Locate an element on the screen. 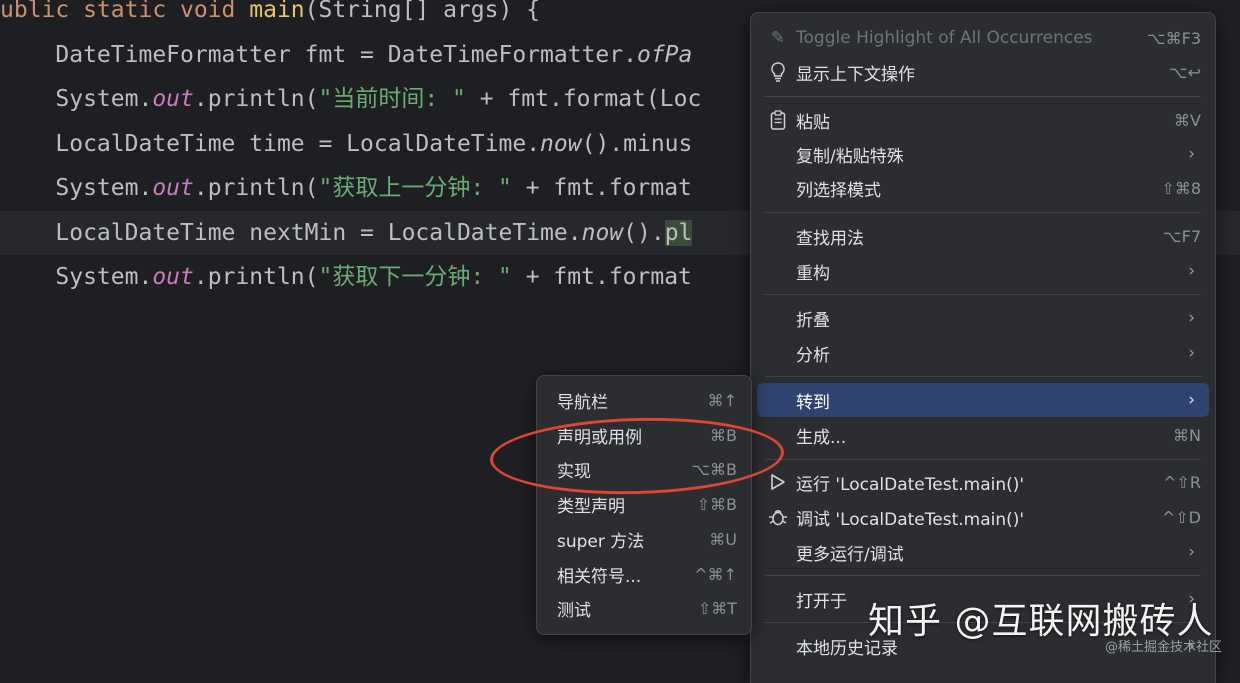 This screenshot has width=1240, height=683. menu-item-folding: 折叠 › is located at coordinates (983, 318).